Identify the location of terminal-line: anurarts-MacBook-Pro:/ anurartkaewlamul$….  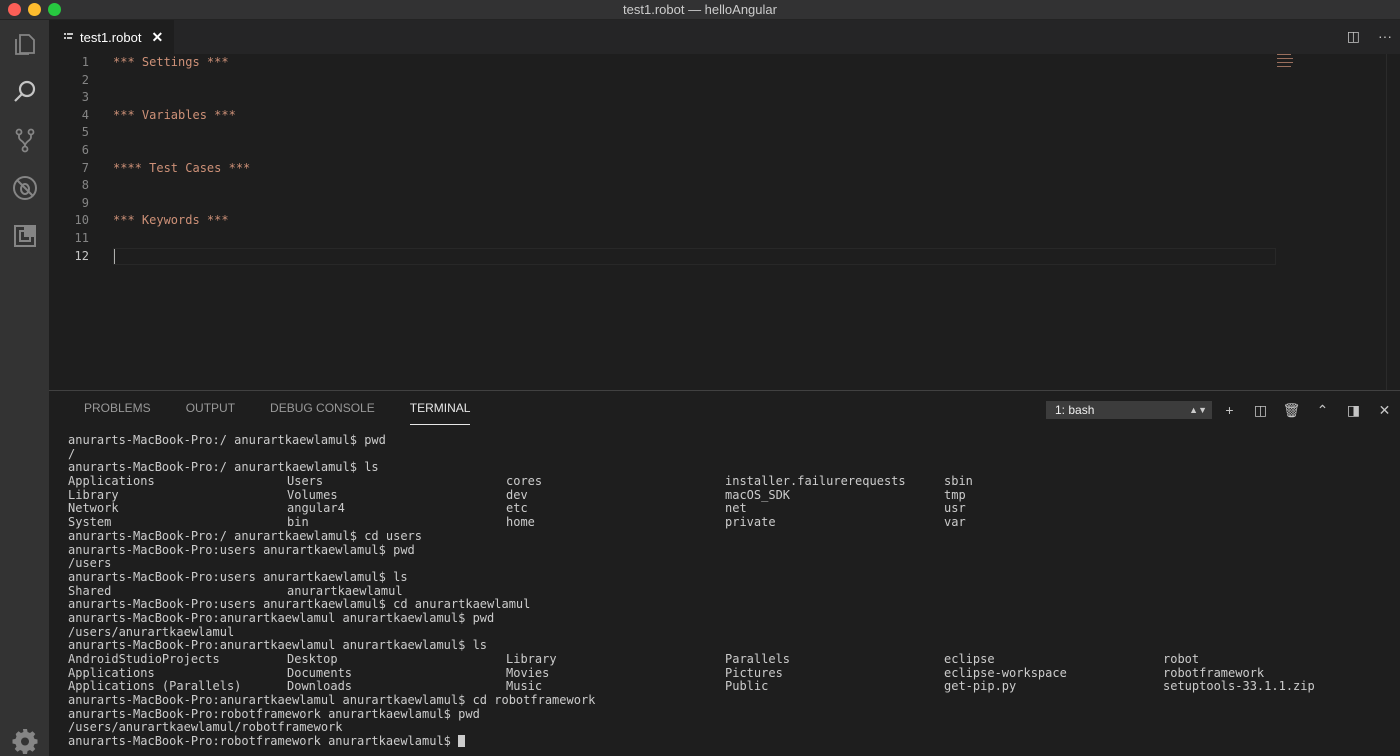
(728, 468).